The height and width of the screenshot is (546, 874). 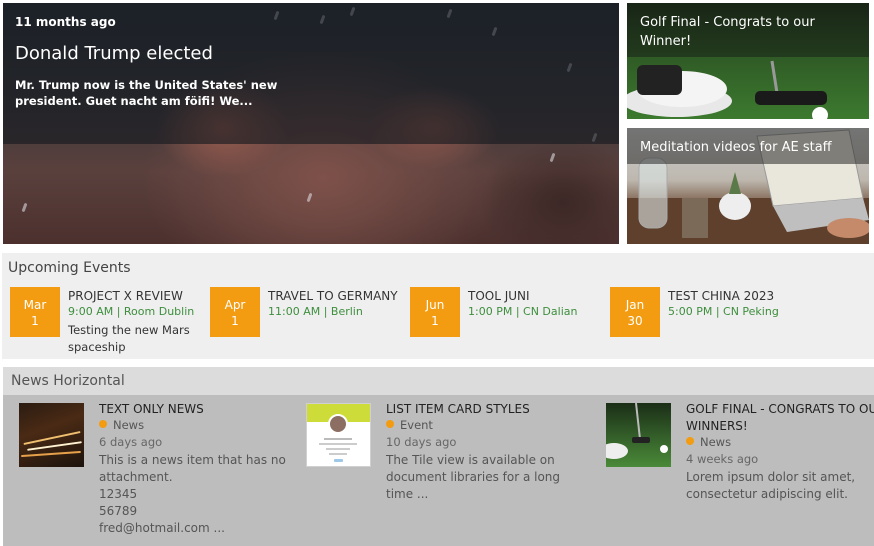 I want to click on news-title: TEXT ONLY NEWS, so click(x=199, y=409).